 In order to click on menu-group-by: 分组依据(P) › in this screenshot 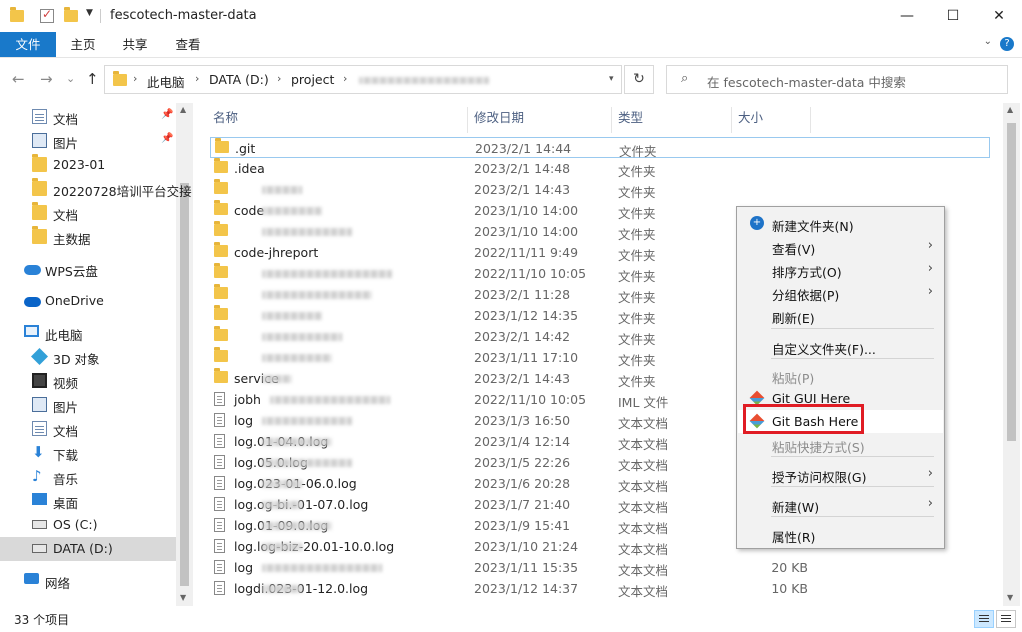, I will do `click(840, 292)`.